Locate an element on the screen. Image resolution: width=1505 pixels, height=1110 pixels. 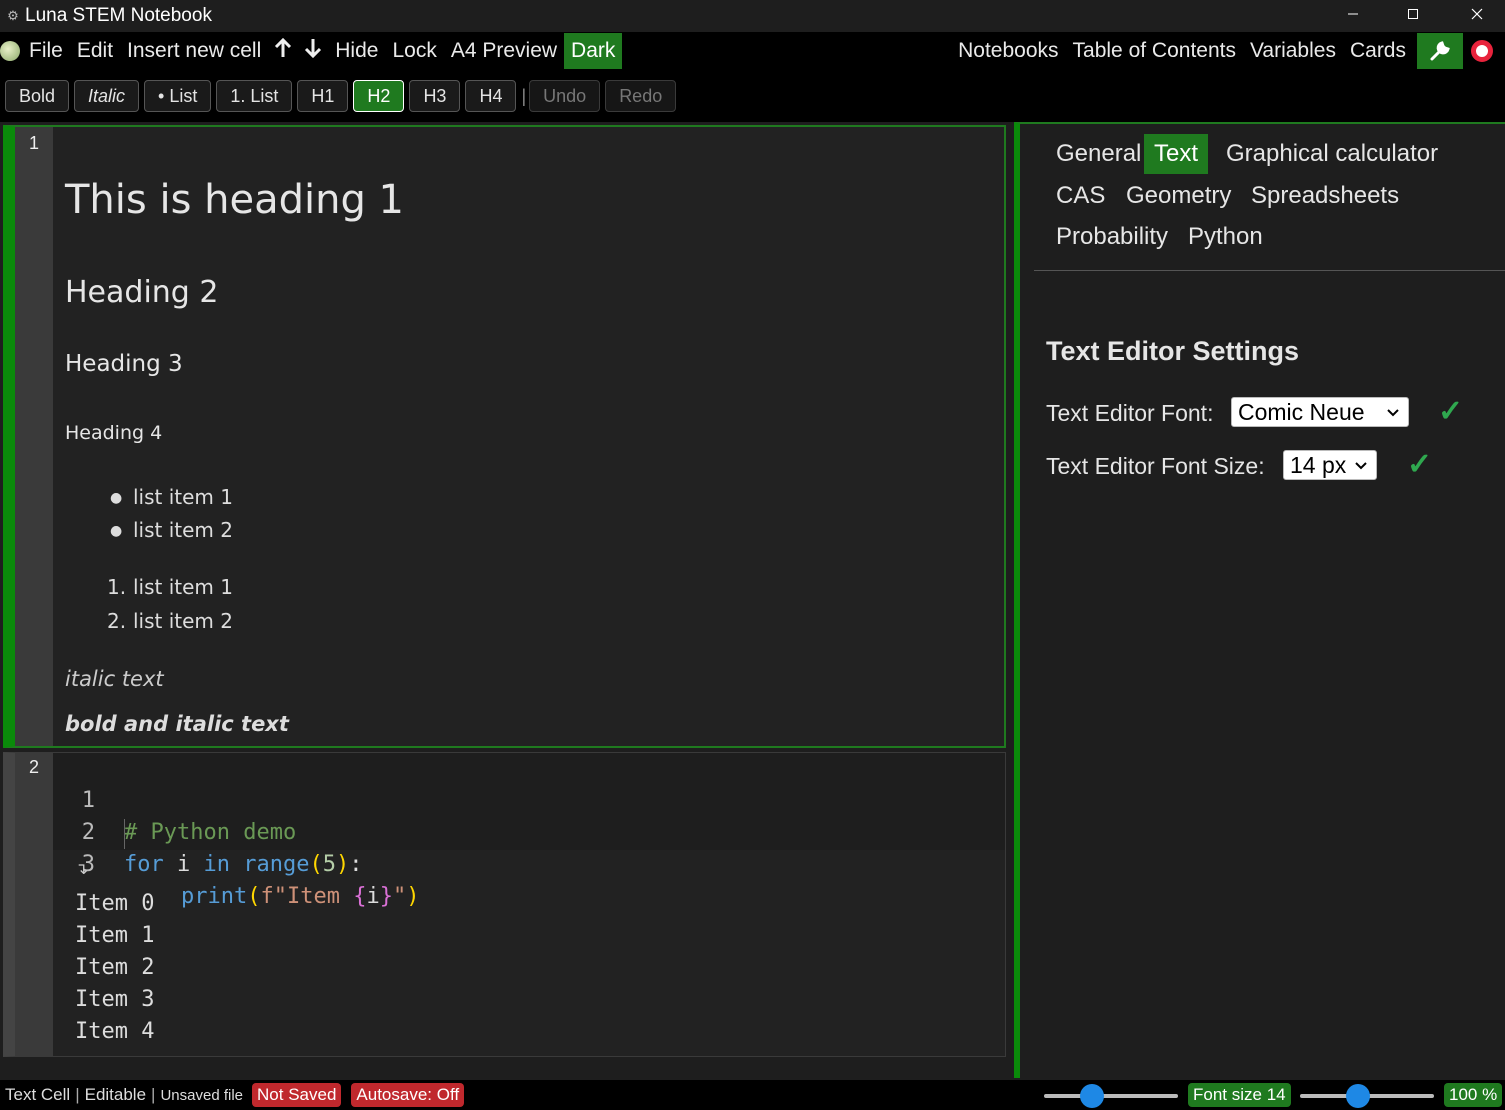
tab-probability: Probability is located at coordinates (1112, 237).